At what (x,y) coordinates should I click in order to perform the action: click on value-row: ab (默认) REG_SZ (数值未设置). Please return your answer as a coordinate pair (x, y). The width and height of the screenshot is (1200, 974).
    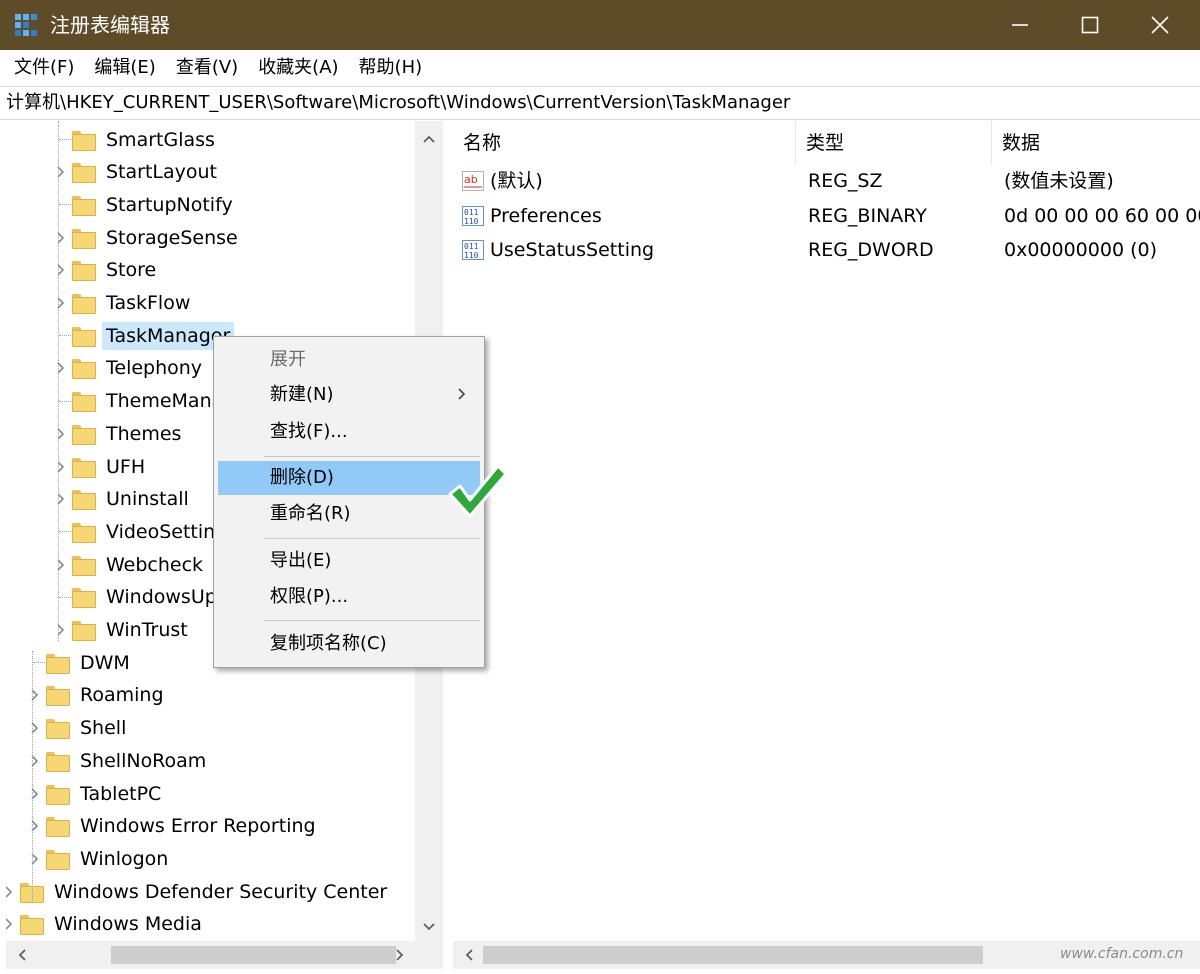
    Looking at the image, I should click on (826, 181).